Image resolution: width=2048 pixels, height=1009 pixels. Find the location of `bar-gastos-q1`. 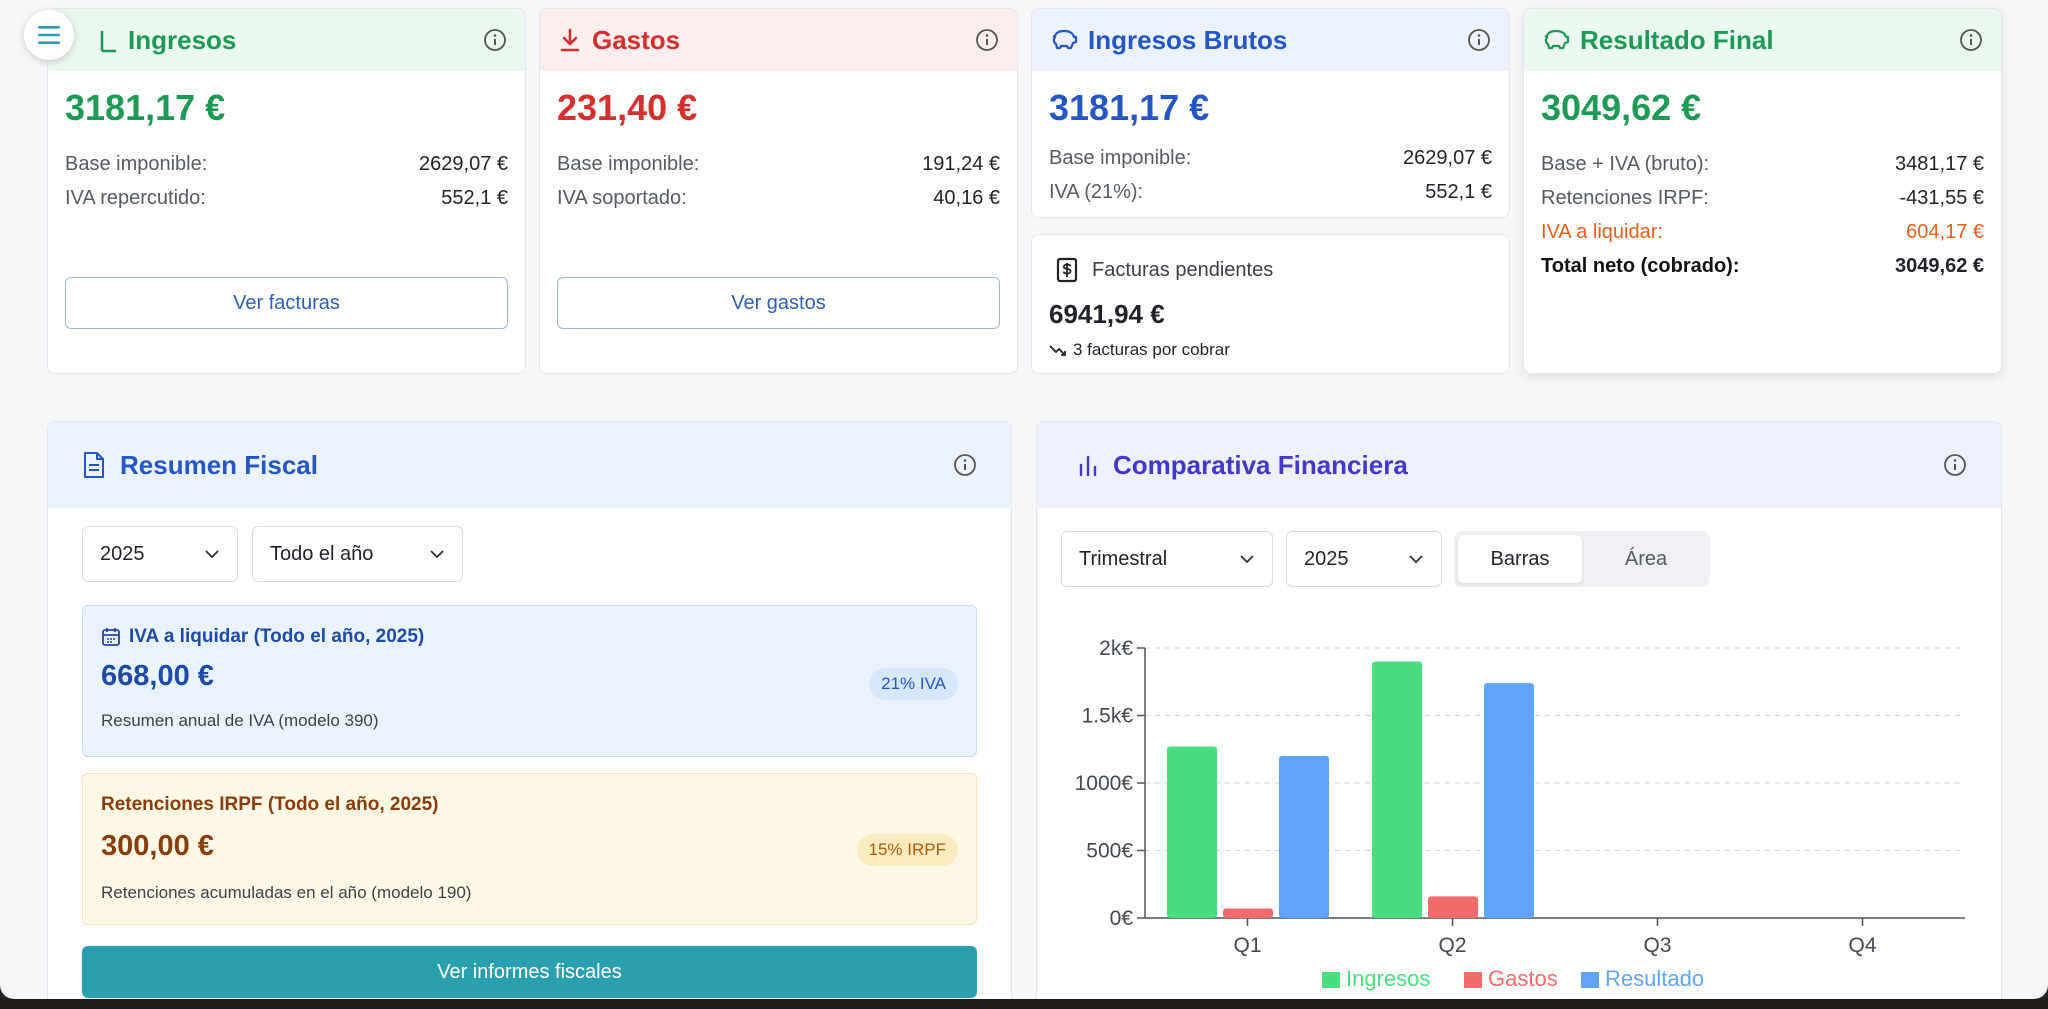

bar-gastos-q1 is located at coordinates (1248, 913).